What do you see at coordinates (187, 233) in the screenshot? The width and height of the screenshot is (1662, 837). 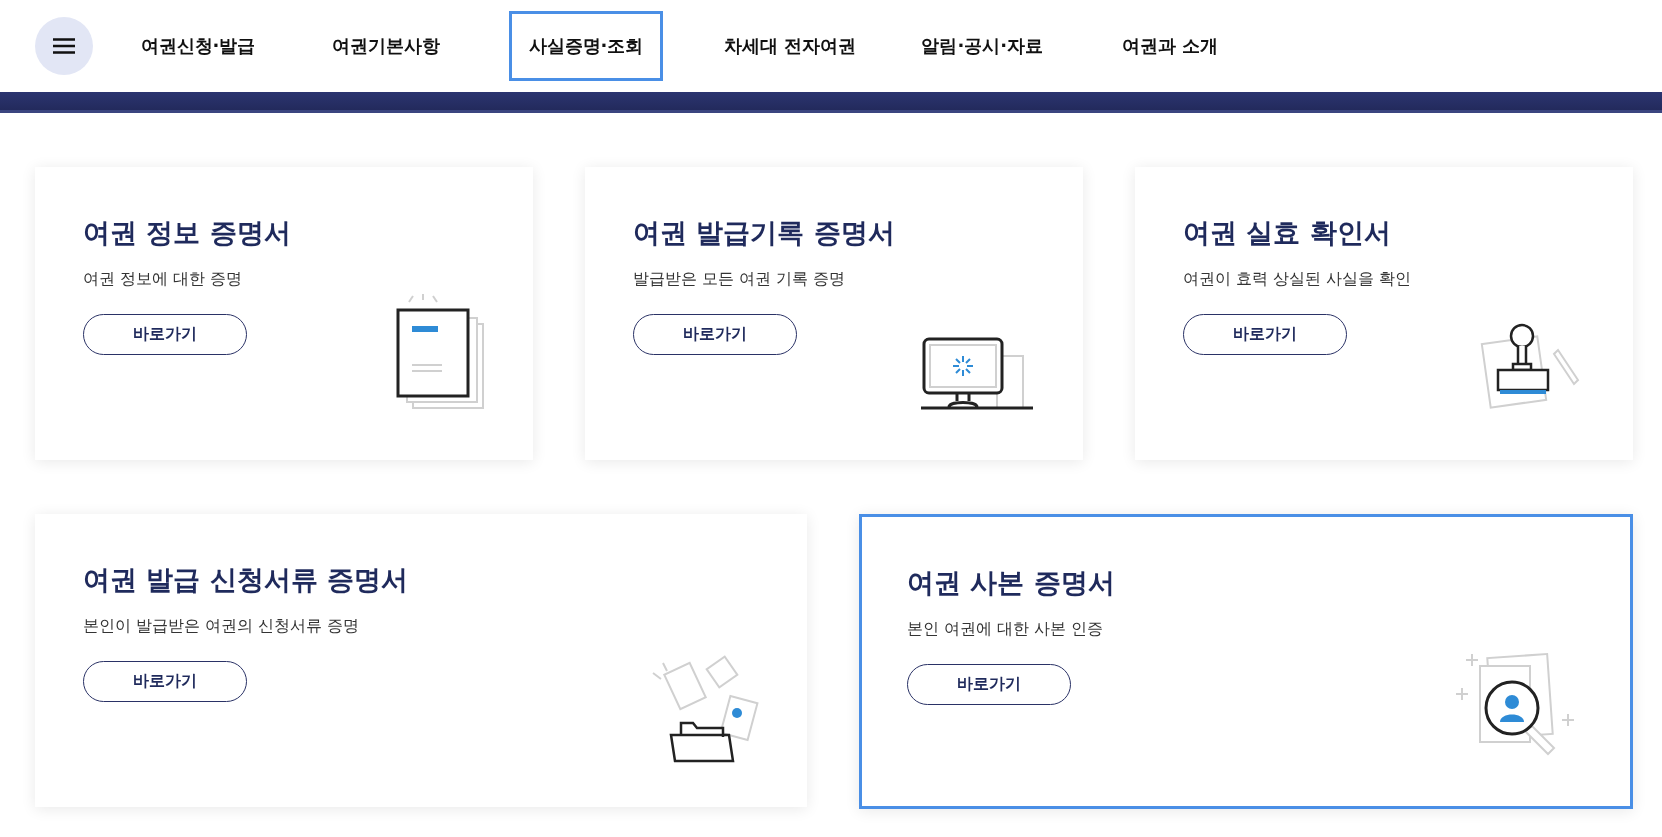 I see `card-title: 여권 정보 증명서` at bounding box center [187, 233].